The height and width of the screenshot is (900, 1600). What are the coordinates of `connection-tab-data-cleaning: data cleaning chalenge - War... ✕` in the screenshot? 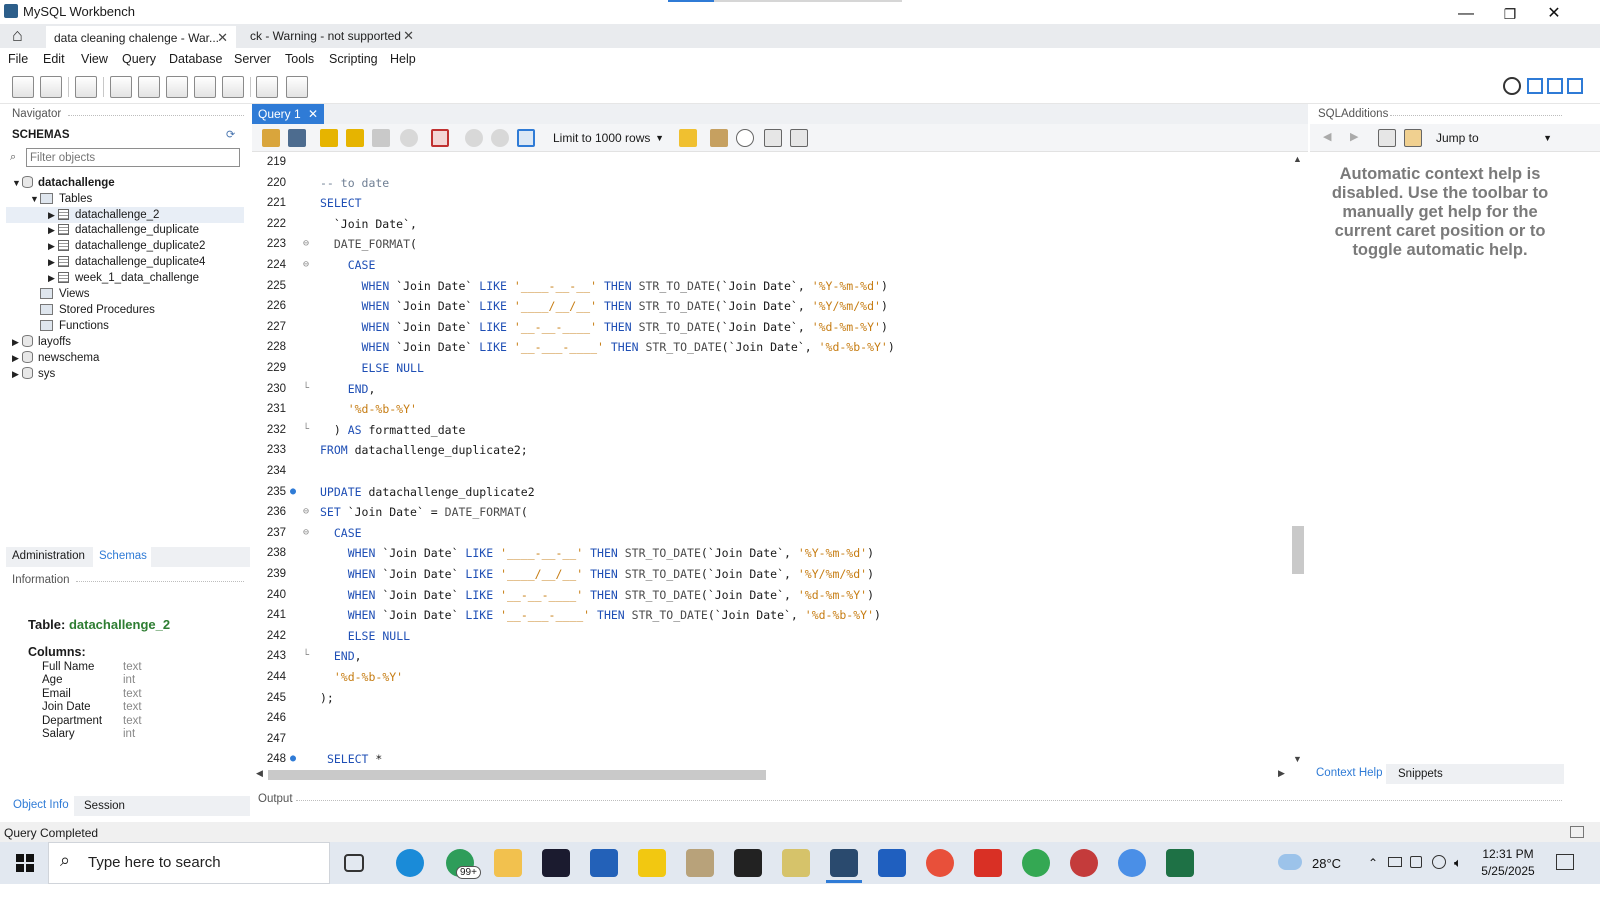 It's located at (141, 36).